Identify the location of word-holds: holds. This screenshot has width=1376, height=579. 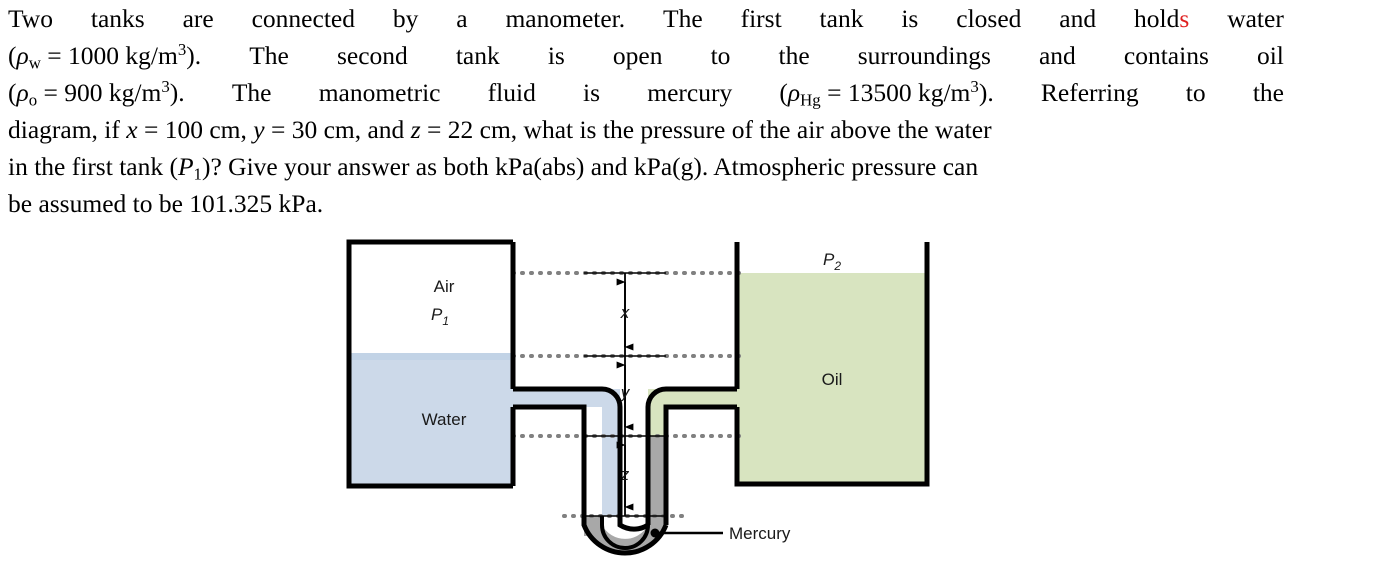
(1161, 18).